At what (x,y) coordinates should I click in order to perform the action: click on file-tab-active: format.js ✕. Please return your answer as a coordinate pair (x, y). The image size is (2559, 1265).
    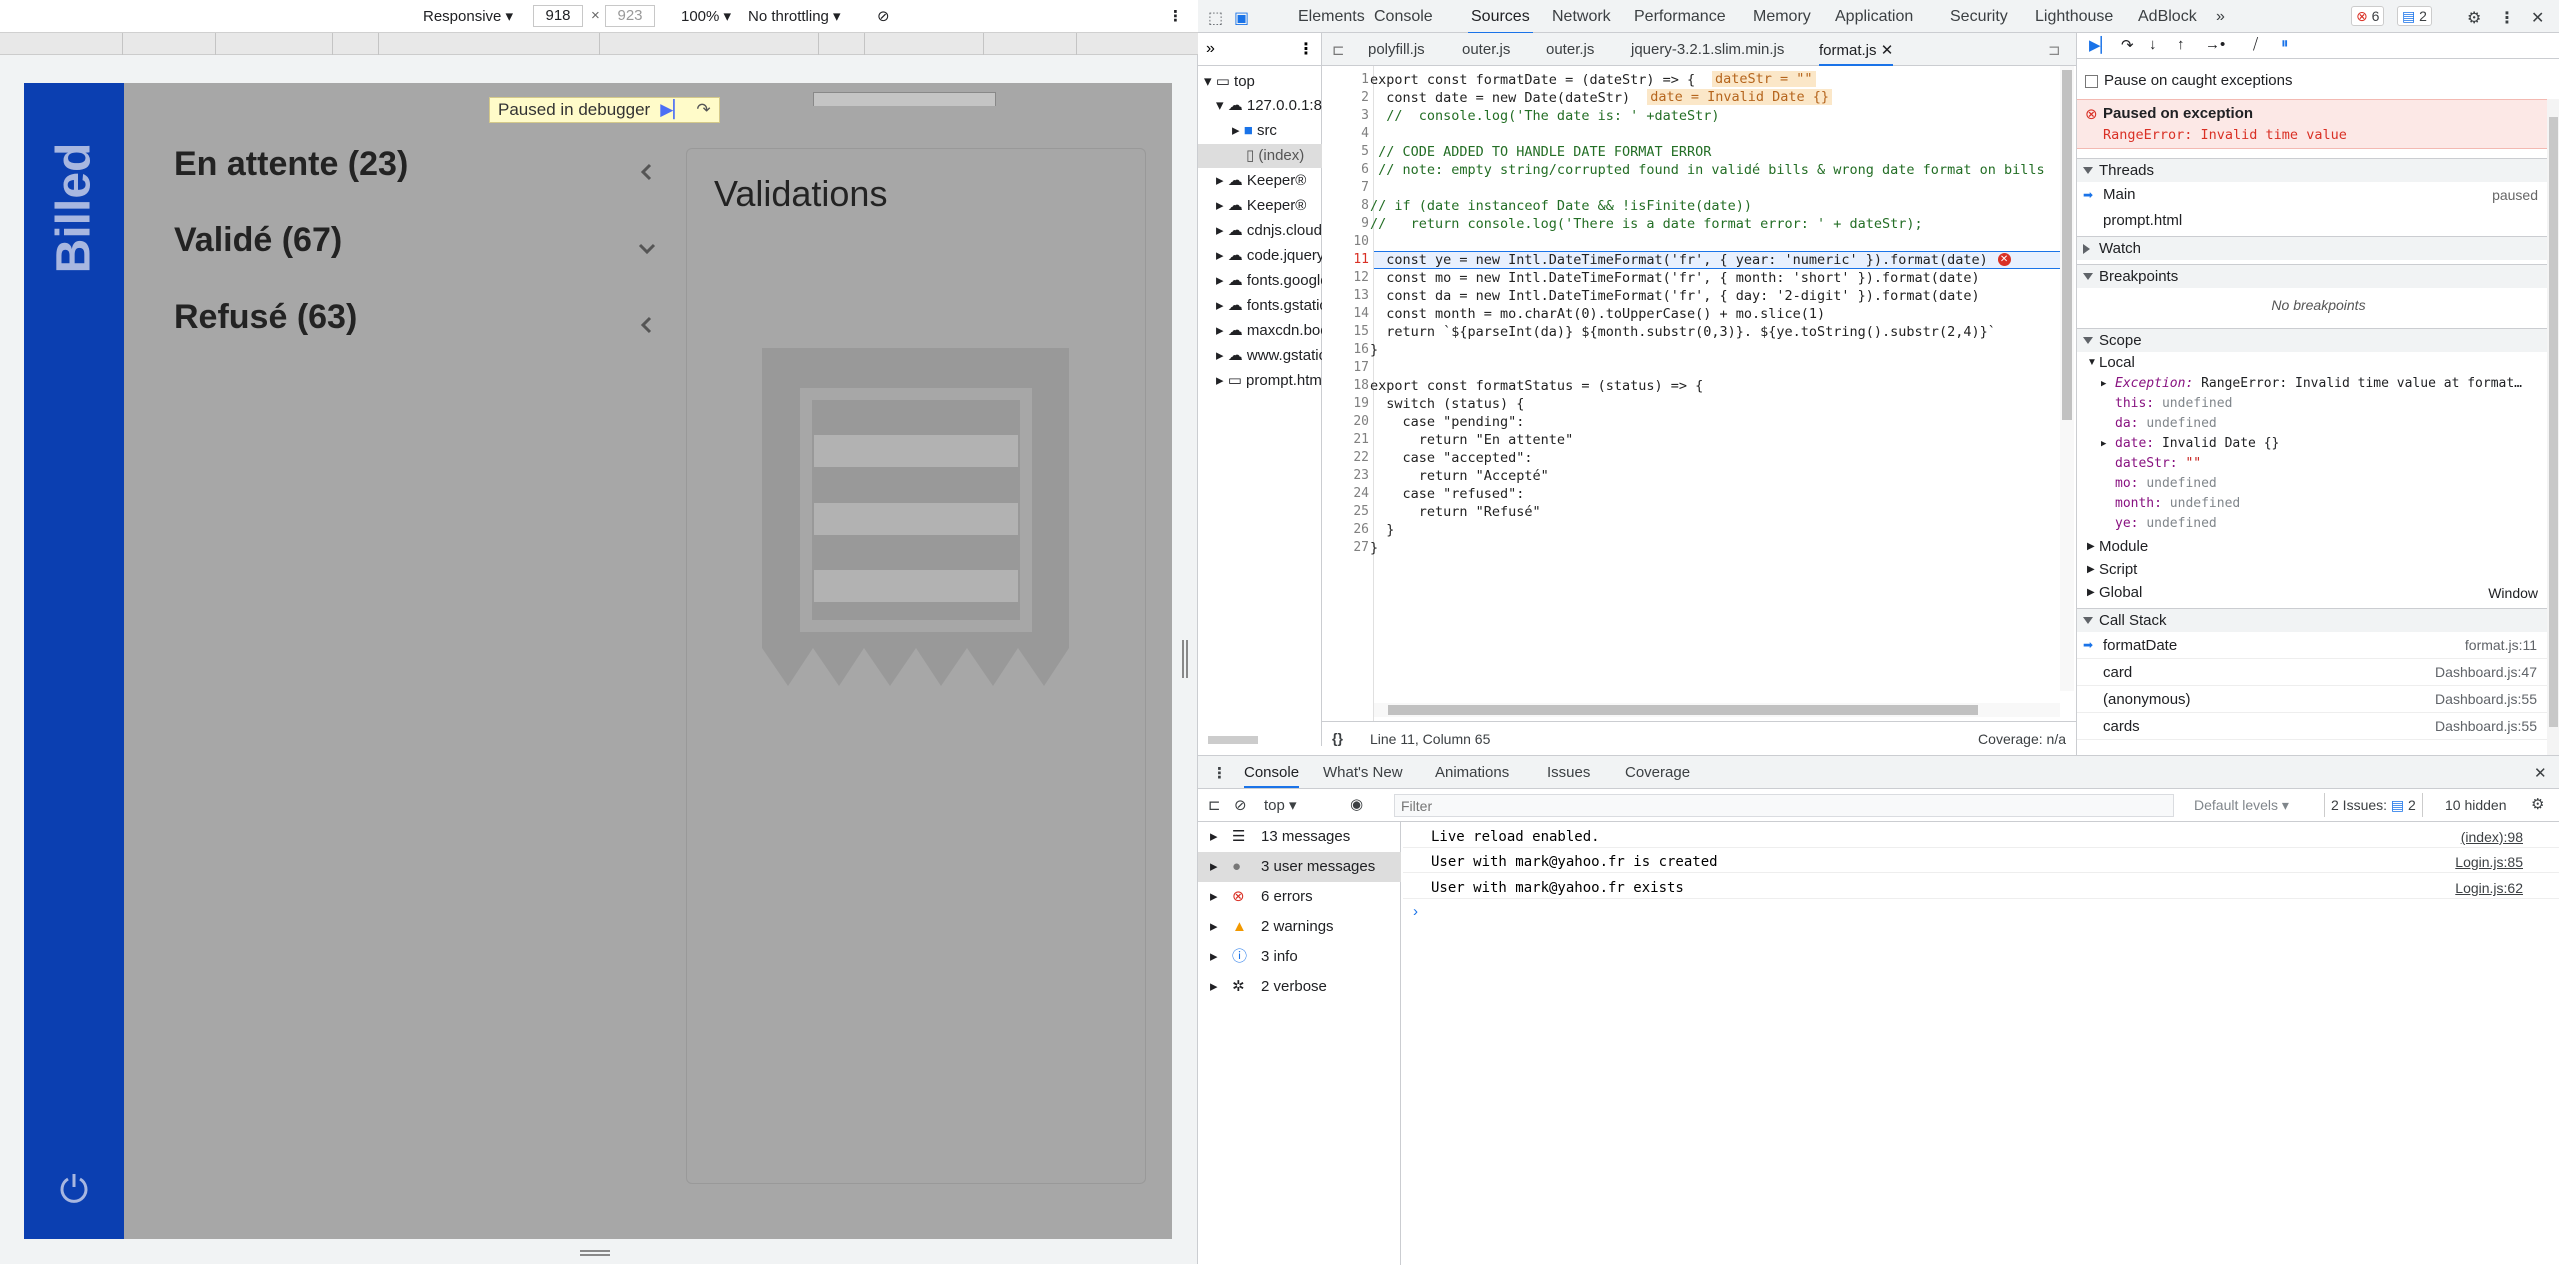
    Looking at the image, I should click on (1856, 53).